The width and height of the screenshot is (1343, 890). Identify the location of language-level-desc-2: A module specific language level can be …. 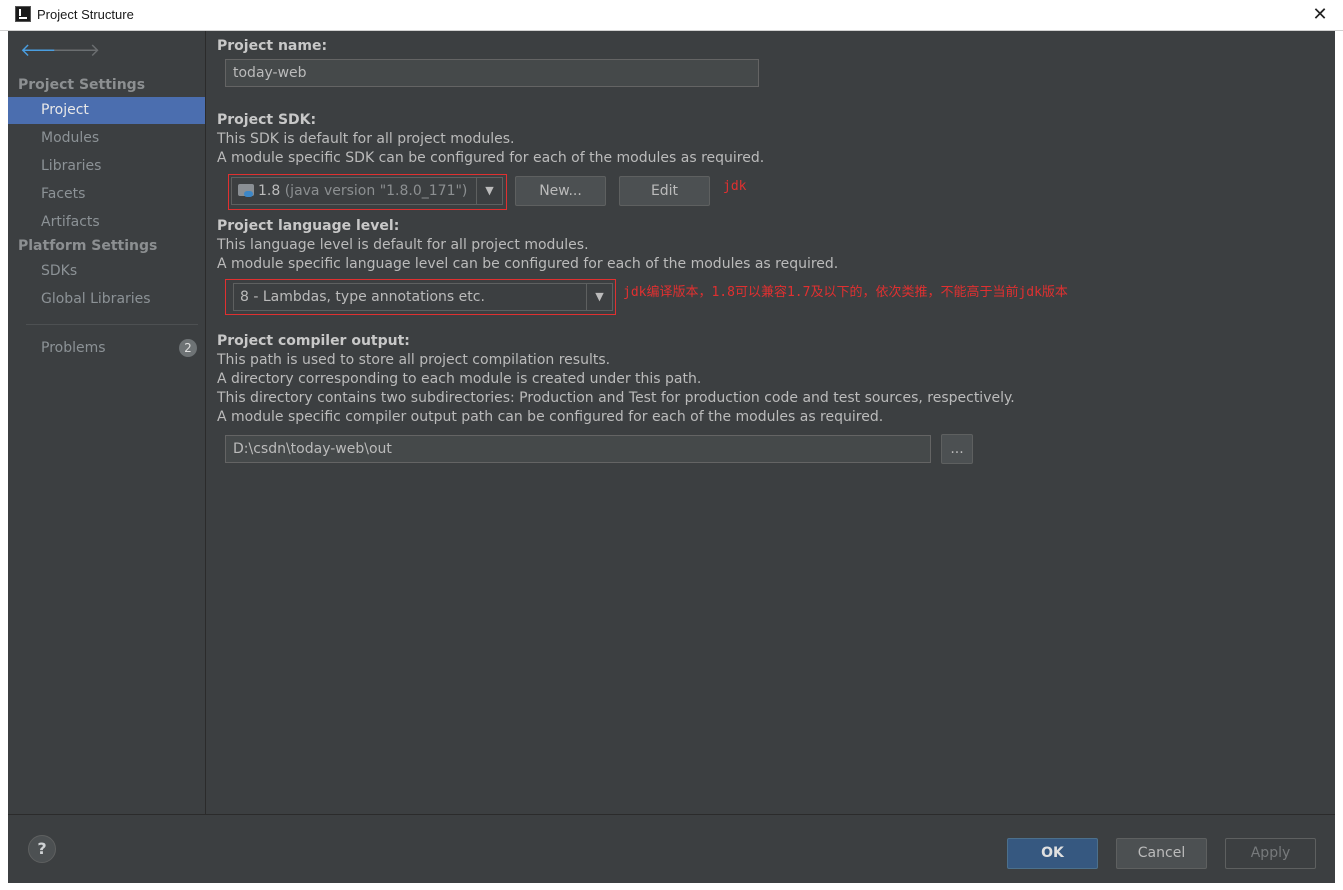
(528, 264).